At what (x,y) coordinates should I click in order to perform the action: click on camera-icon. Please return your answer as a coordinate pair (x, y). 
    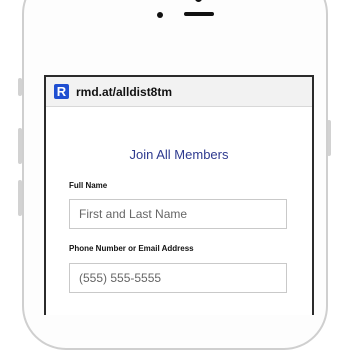
    Looking at the image, I should click on (198, 1).